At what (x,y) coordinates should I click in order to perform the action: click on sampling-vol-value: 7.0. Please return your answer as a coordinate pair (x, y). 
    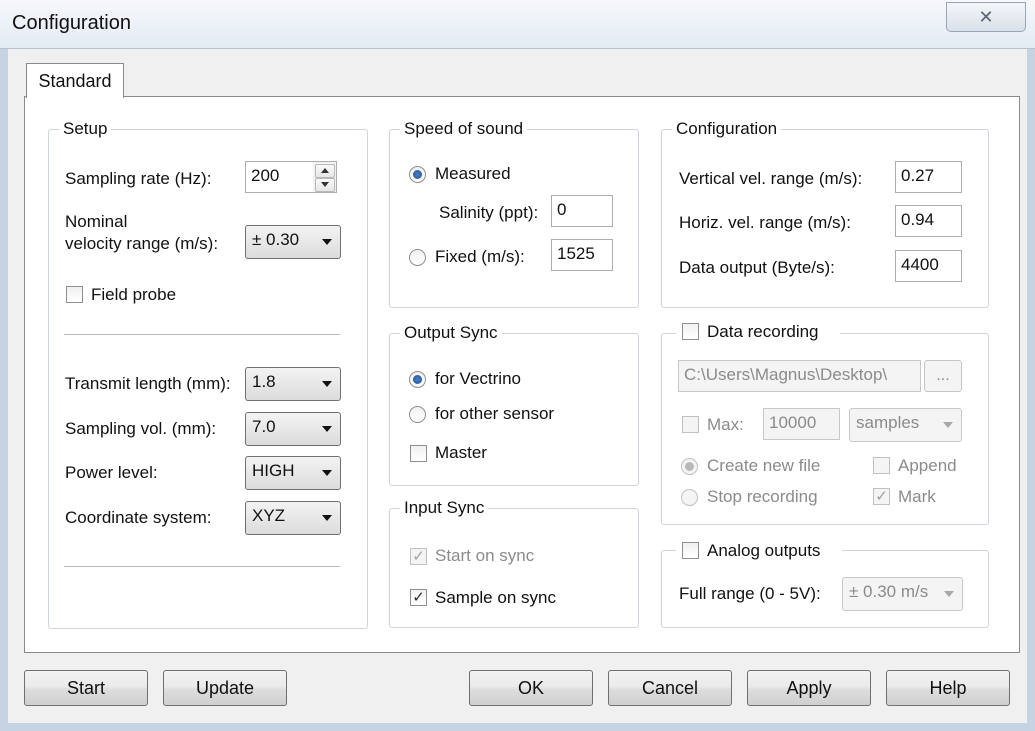
    Looking at the image, I should click on (264, 426).